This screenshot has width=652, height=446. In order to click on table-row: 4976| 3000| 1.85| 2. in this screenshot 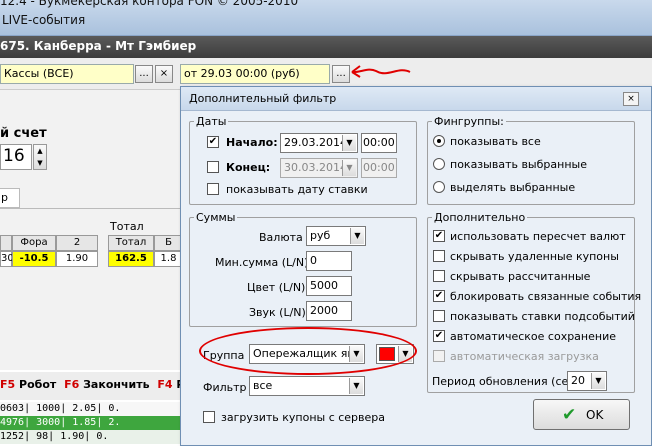, I will do `click(91, 423)`.